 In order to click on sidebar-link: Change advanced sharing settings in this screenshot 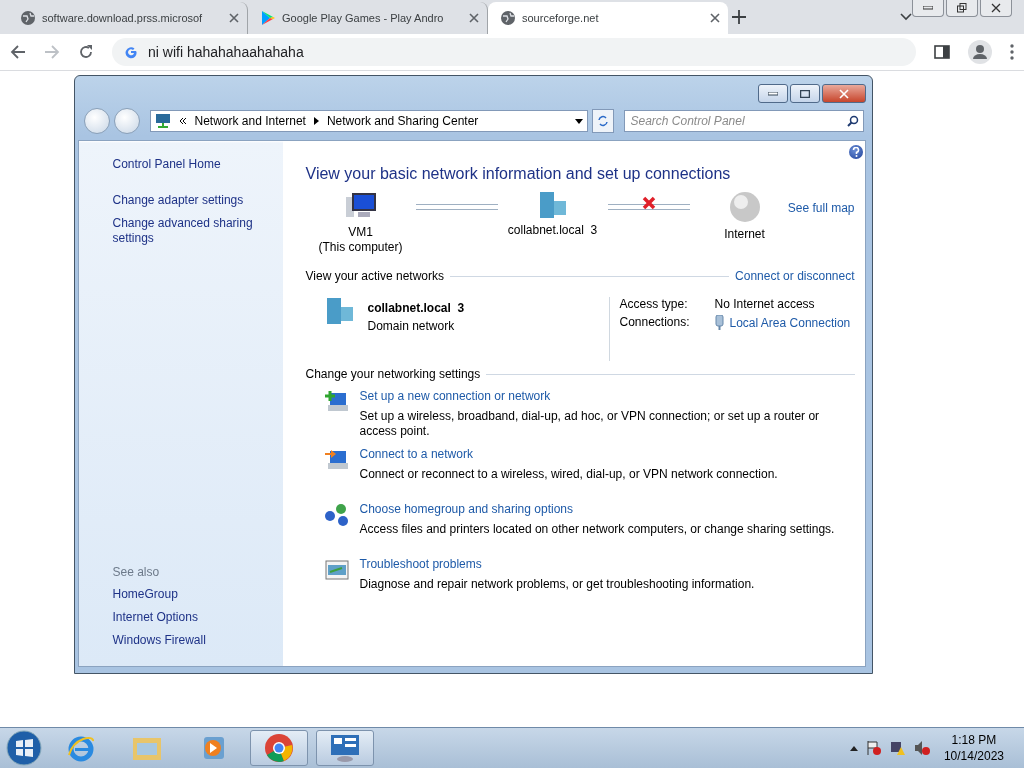, I will do `click(197, 231)`.